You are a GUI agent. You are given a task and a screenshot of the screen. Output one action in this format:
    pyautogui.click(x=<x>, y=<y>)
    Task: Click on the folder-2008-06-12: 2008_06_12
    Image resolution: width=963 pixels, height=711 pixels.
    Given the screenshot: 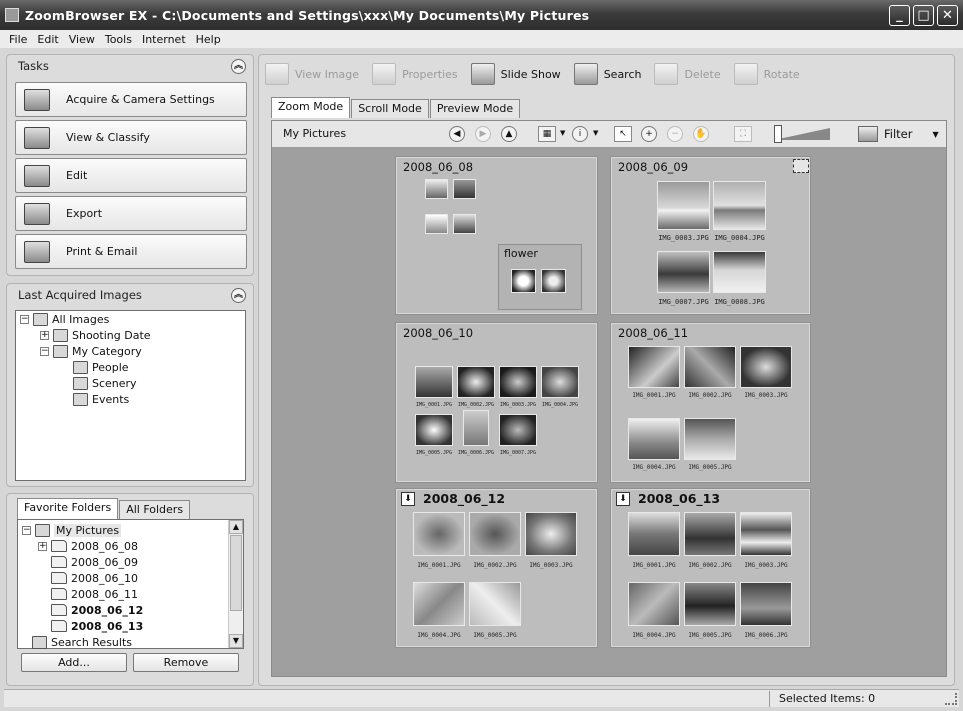 What is the action you would take?
    pyautogui.click(x=97, y=610)
    